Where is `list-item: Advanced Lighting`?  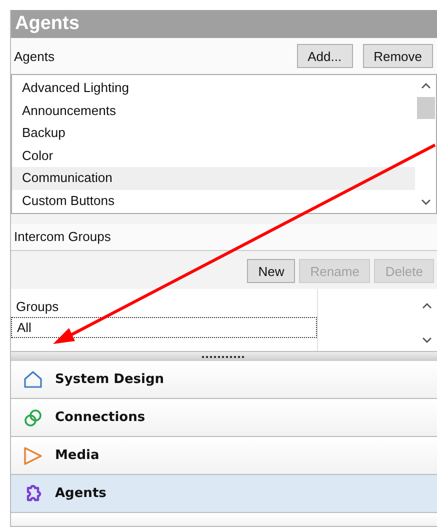
list-item: Advanced Lighting is located at coordinates (213, 88).